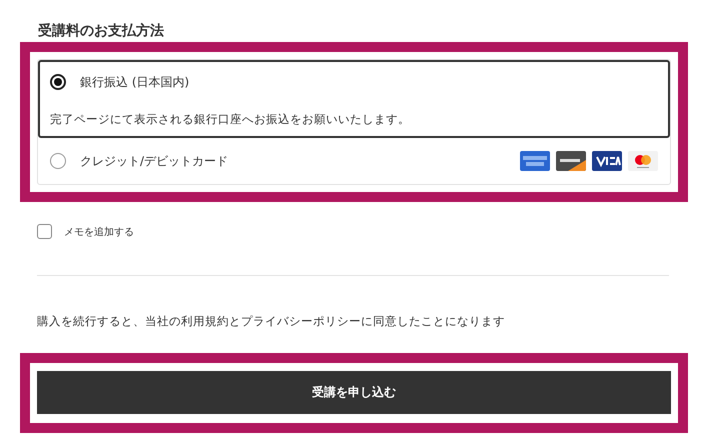 Image resolution: width=726 pixels, height=436 pixels. I want to click on checkbox, so click(44, 231).